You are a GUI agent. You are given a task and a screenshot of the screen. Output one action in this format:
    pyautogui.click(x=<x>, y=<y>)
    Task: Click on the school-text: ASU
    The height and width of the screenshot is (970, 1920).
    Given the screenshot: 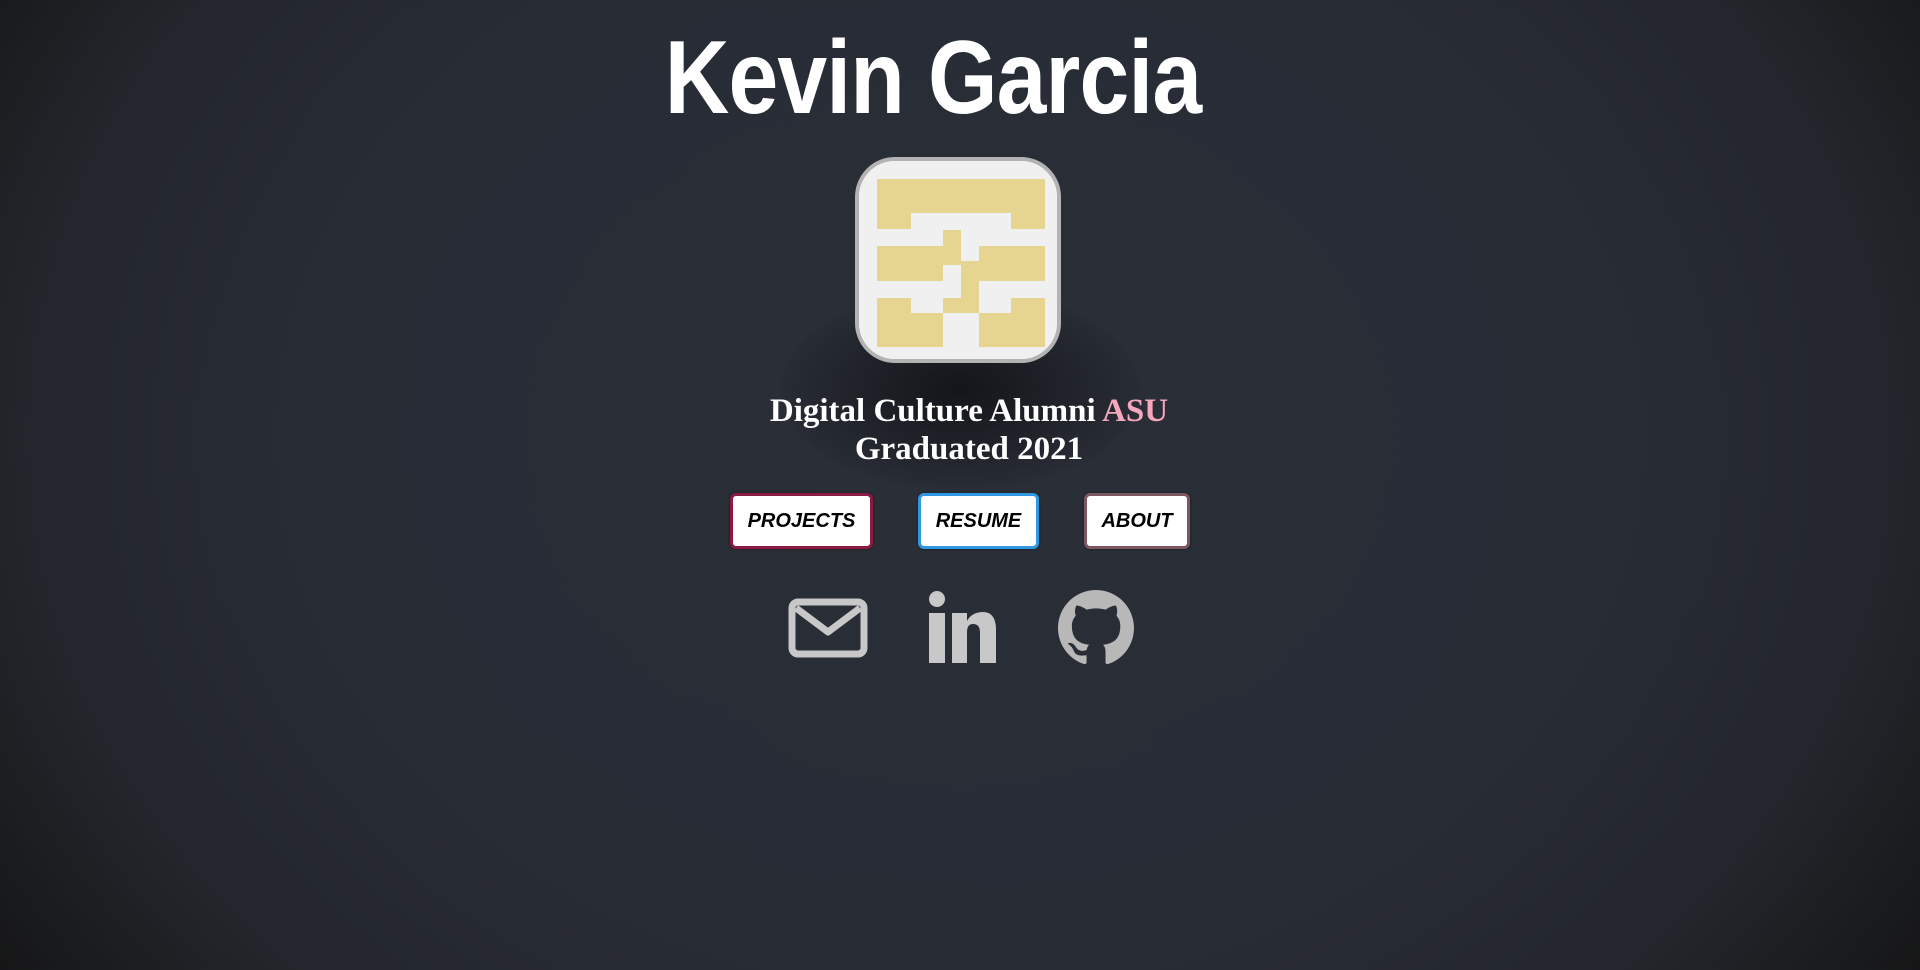 What is the action you would take?
    pyautogui.click(x=1135, y=411)
    